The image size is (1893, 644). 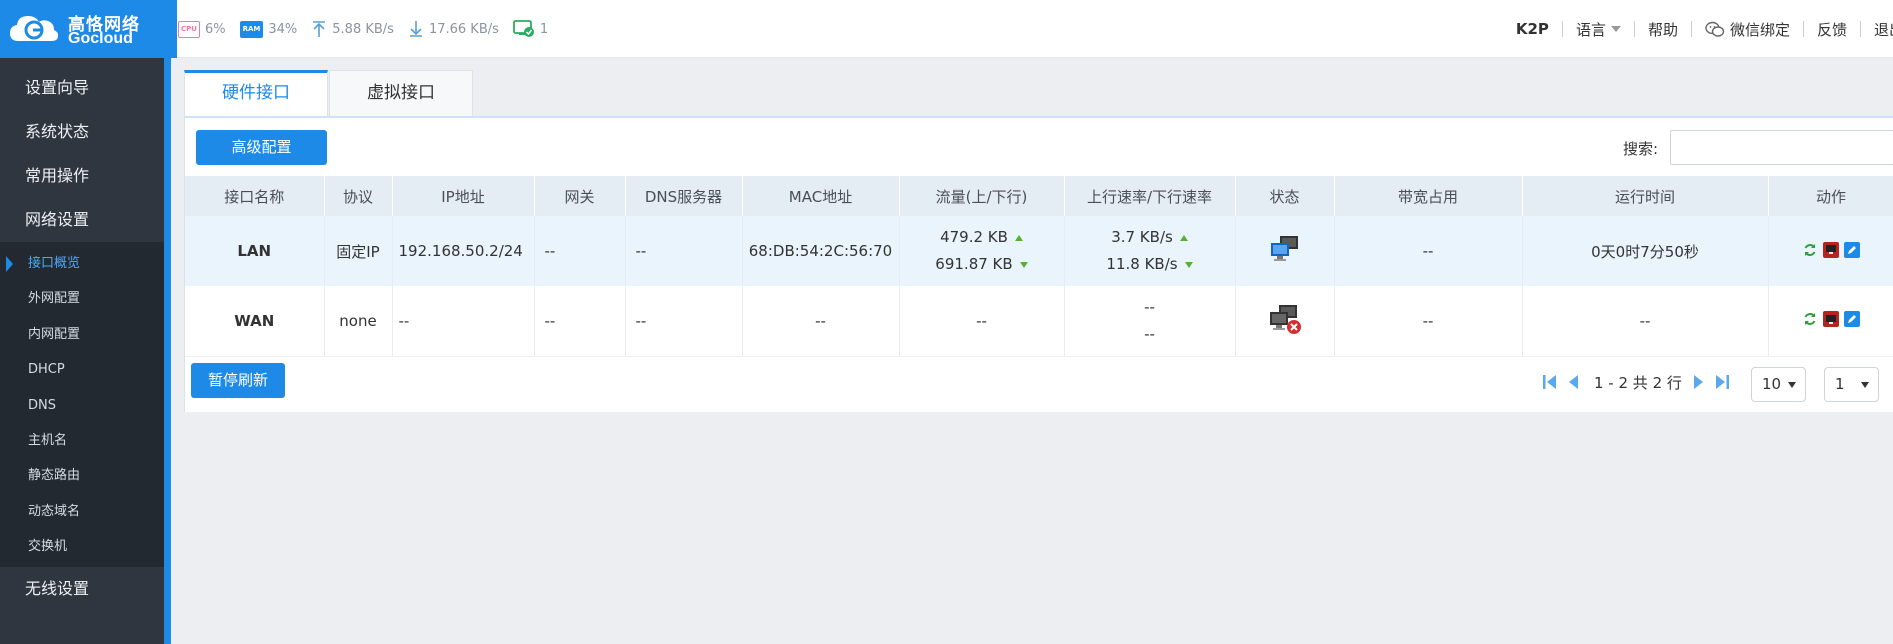 I want to click on sidebar-item-static-route: 静态路由, so click(x=82, y=475).